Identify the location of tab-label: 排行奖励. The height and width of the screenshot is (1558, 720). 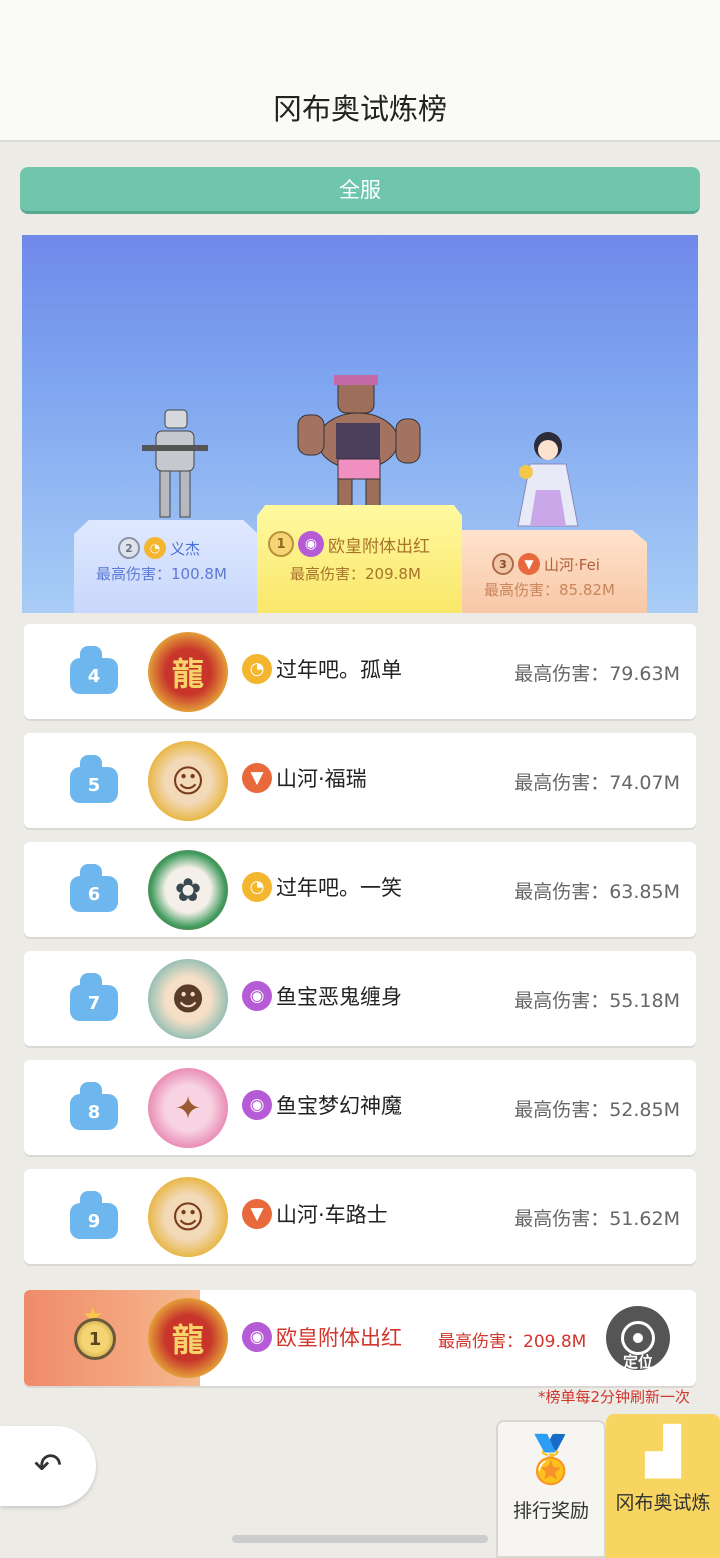
(550, 1511).